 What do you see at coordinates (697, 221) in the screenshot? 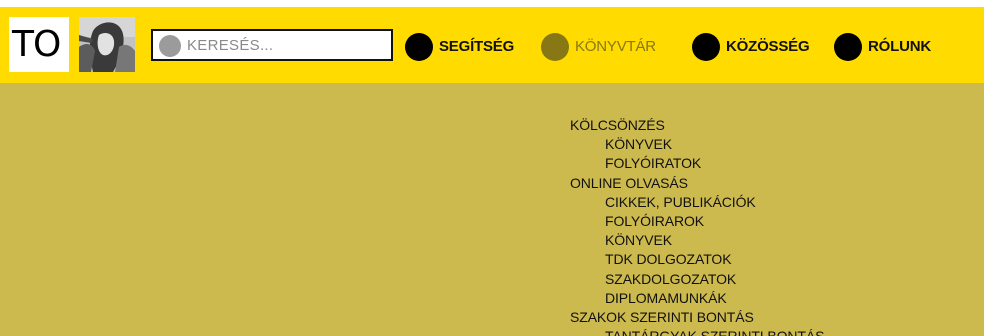
I see `menu-item-online-folyoiratok: FOLYÓIRAROK` at bounding box center [697, 221].